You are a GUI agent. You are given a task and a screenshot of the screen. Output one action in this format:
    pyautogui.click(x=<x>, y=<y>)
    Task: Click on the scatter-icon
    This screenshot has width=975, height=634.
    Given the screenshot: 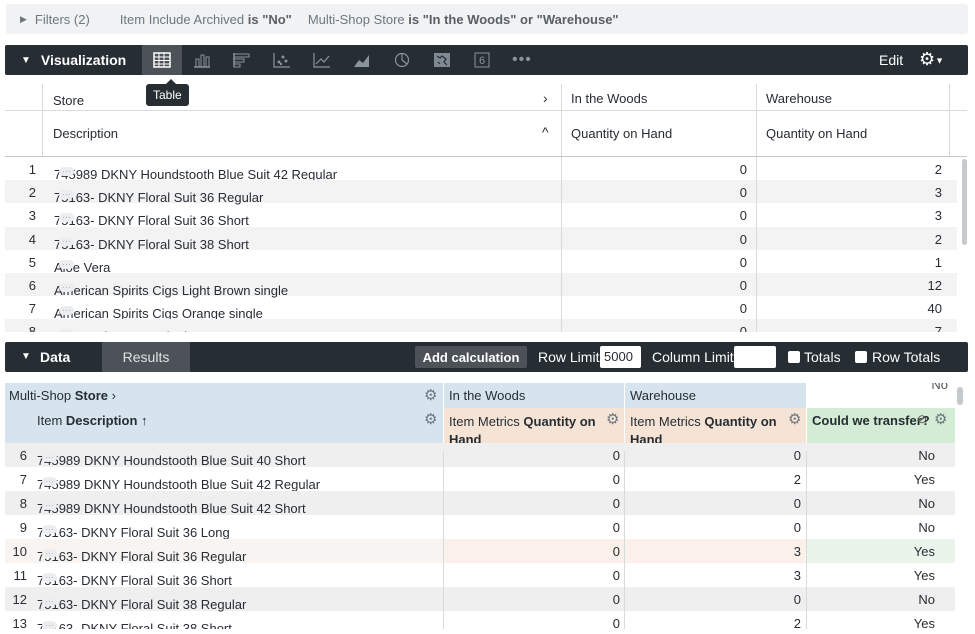 What is the action you would take?
    pyautogui.click(x=282, y=60)
    